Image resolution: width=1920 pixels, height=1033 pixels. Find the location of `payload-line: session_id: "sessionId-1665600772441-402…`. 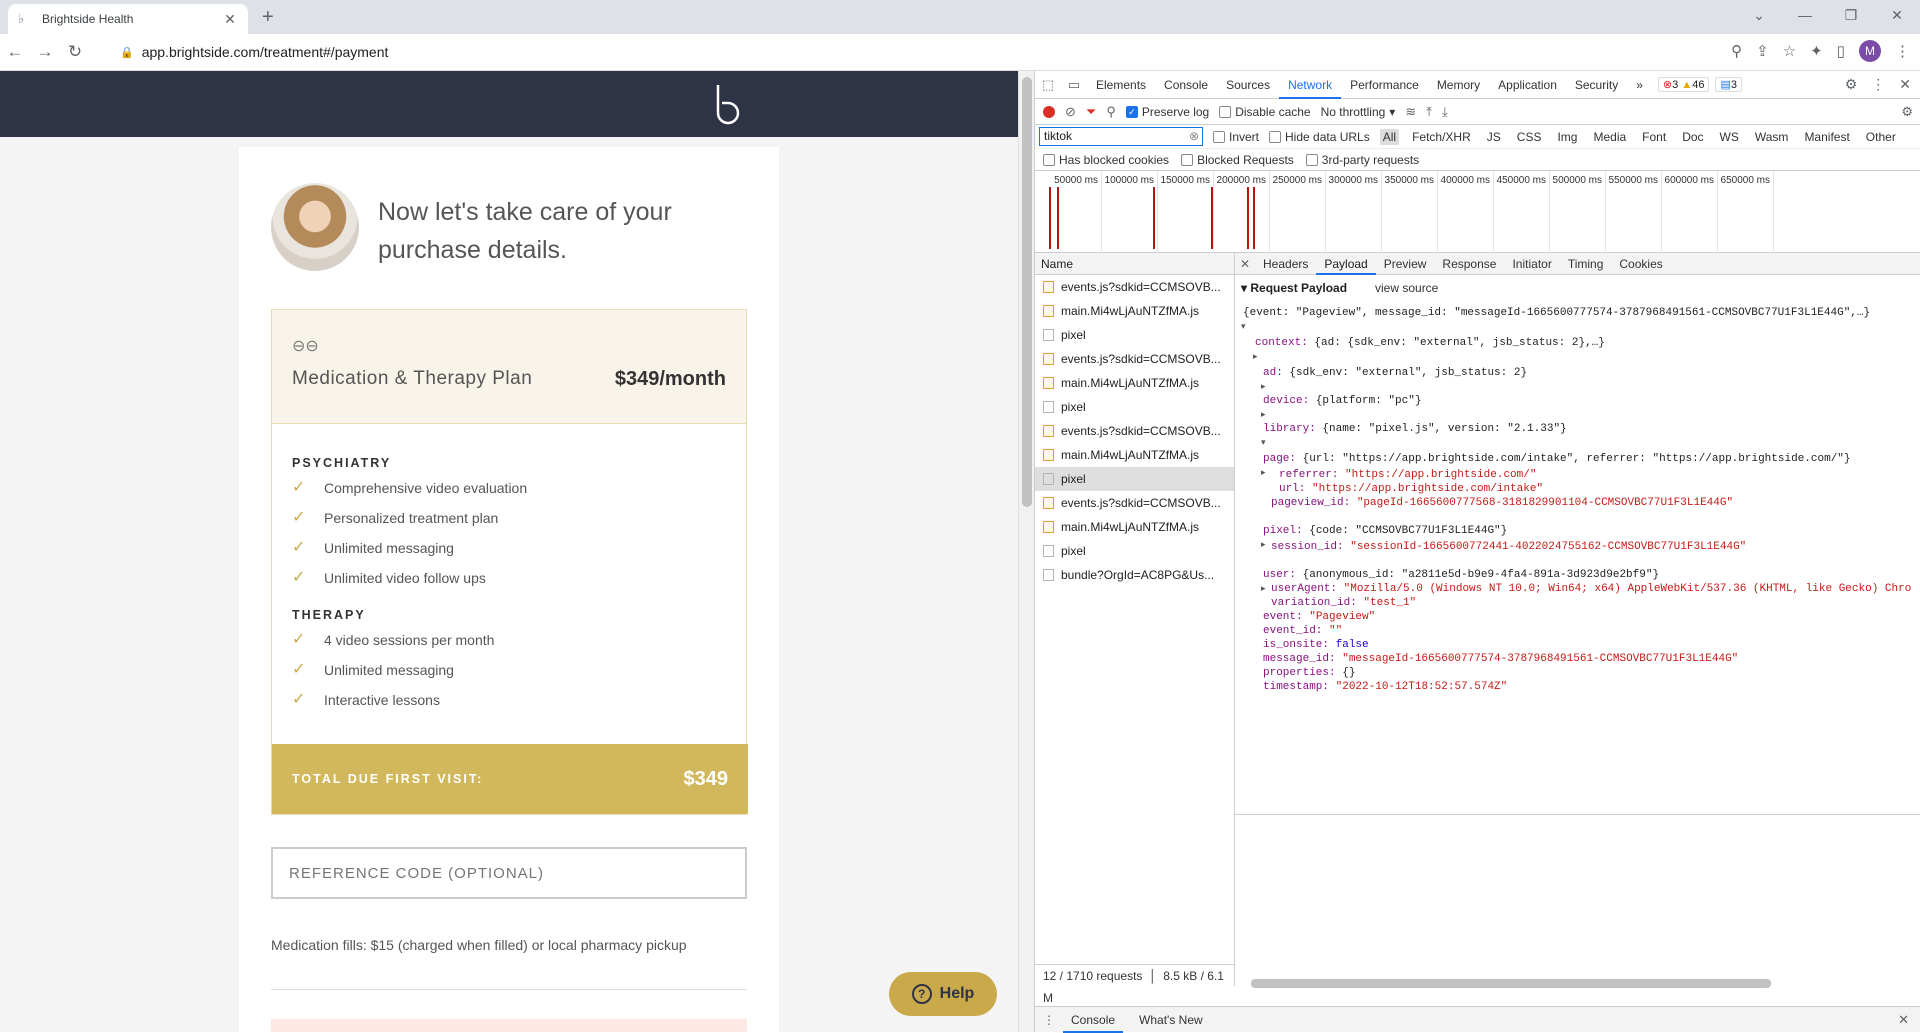

payload-line: session_id: "sessionId-1665600772441-402… is located at coordinates (1508, 547).